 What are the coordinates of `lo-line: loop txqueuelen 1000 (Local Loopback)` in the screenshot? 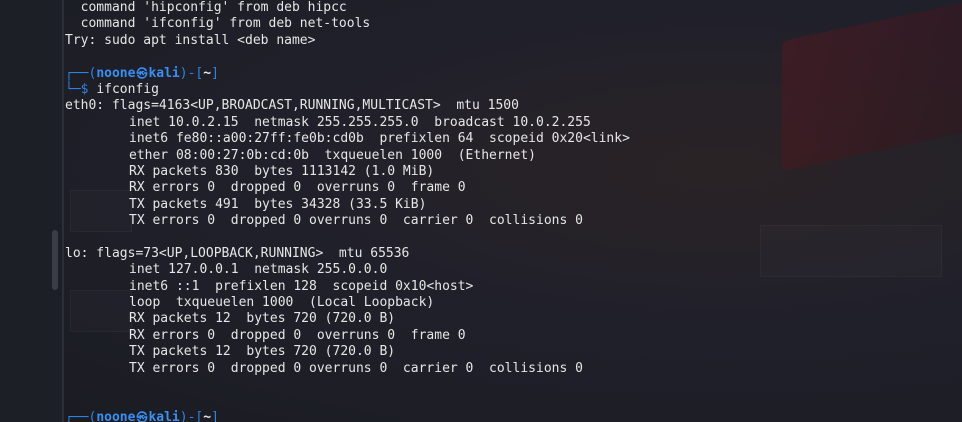 It's located at (282, 303).